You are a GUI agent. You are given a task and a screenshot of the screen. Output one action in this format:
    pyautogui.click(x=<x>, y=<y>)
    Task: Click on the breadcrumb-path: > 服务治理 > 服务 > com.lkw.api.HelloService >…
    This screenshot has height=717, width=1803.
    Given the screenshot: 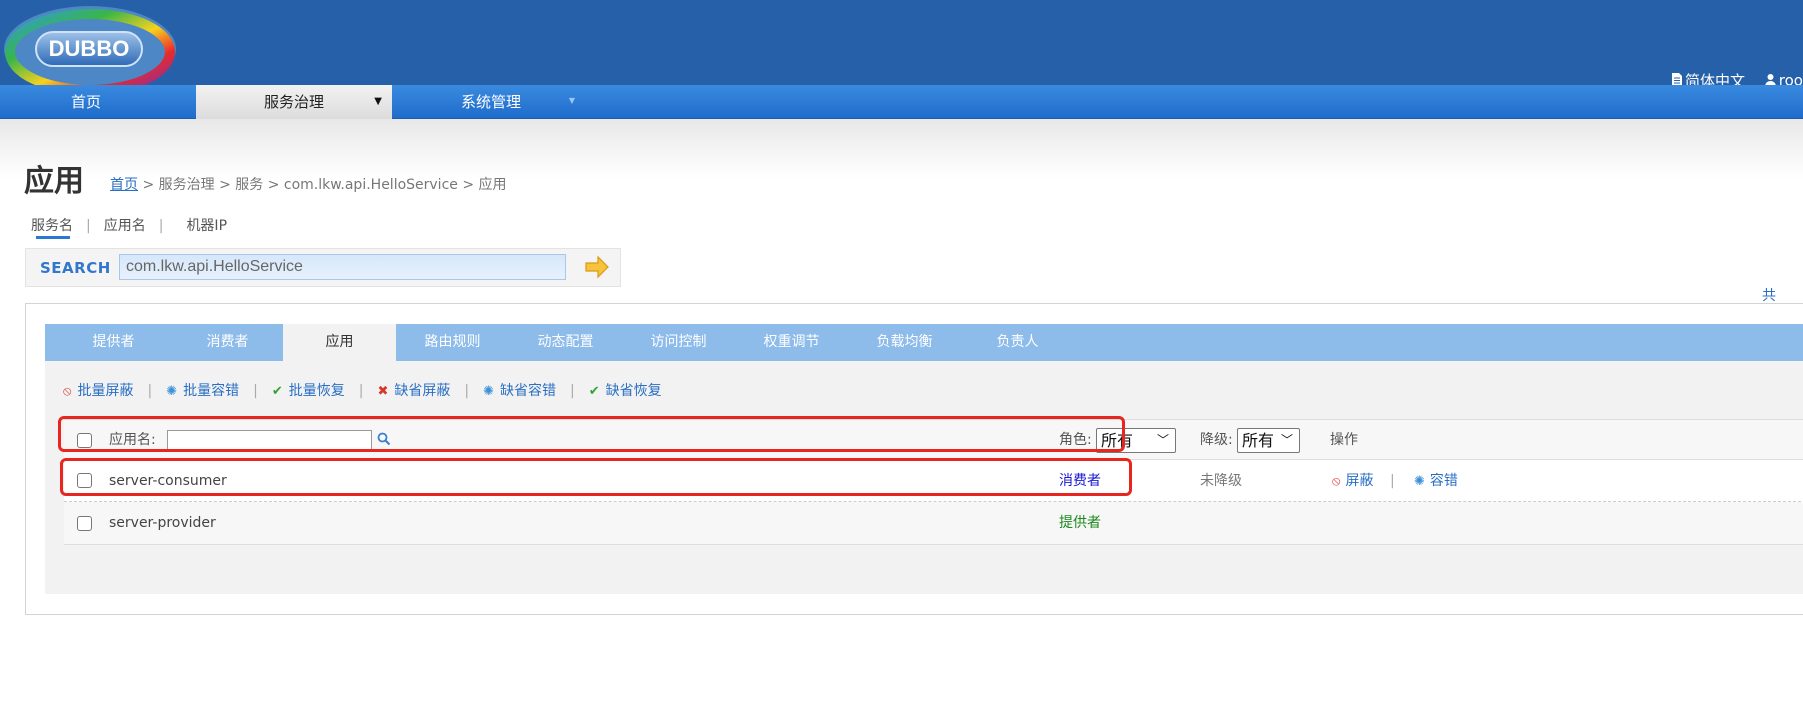 What is the action you would take?
    pyautogui.click(x=322, y=185)
    